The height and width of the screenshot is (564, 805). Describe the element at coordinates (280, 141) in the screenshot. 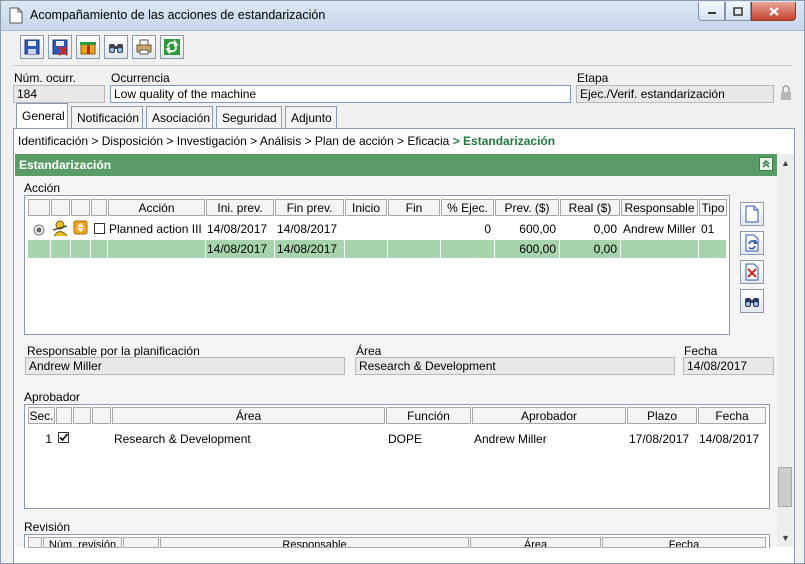

I see `breadcrumb-item-analisis: Análisis` at that location.